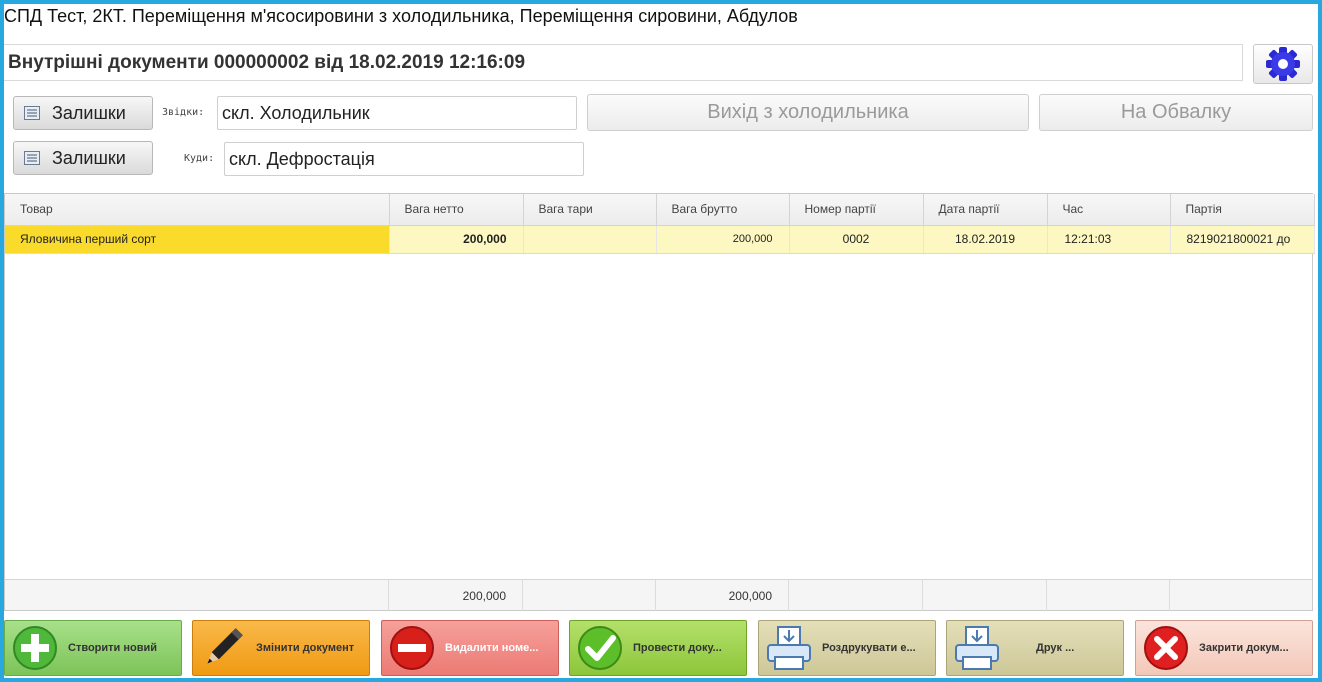 This screenshot has width=1322, height=682. I want to click on plus-icon, so click(35, 648).